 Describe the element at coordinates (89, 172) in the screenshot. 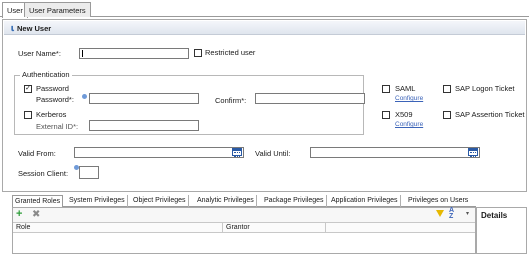

I see `session-client-input` at that location.